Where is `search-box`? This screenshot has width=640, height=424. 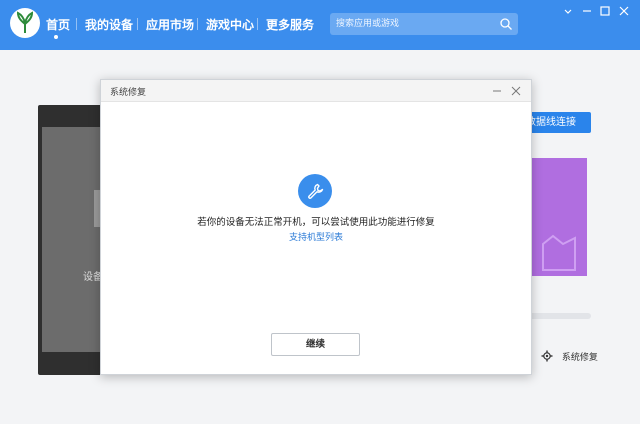 search-box is located at coordinates (424, 24).